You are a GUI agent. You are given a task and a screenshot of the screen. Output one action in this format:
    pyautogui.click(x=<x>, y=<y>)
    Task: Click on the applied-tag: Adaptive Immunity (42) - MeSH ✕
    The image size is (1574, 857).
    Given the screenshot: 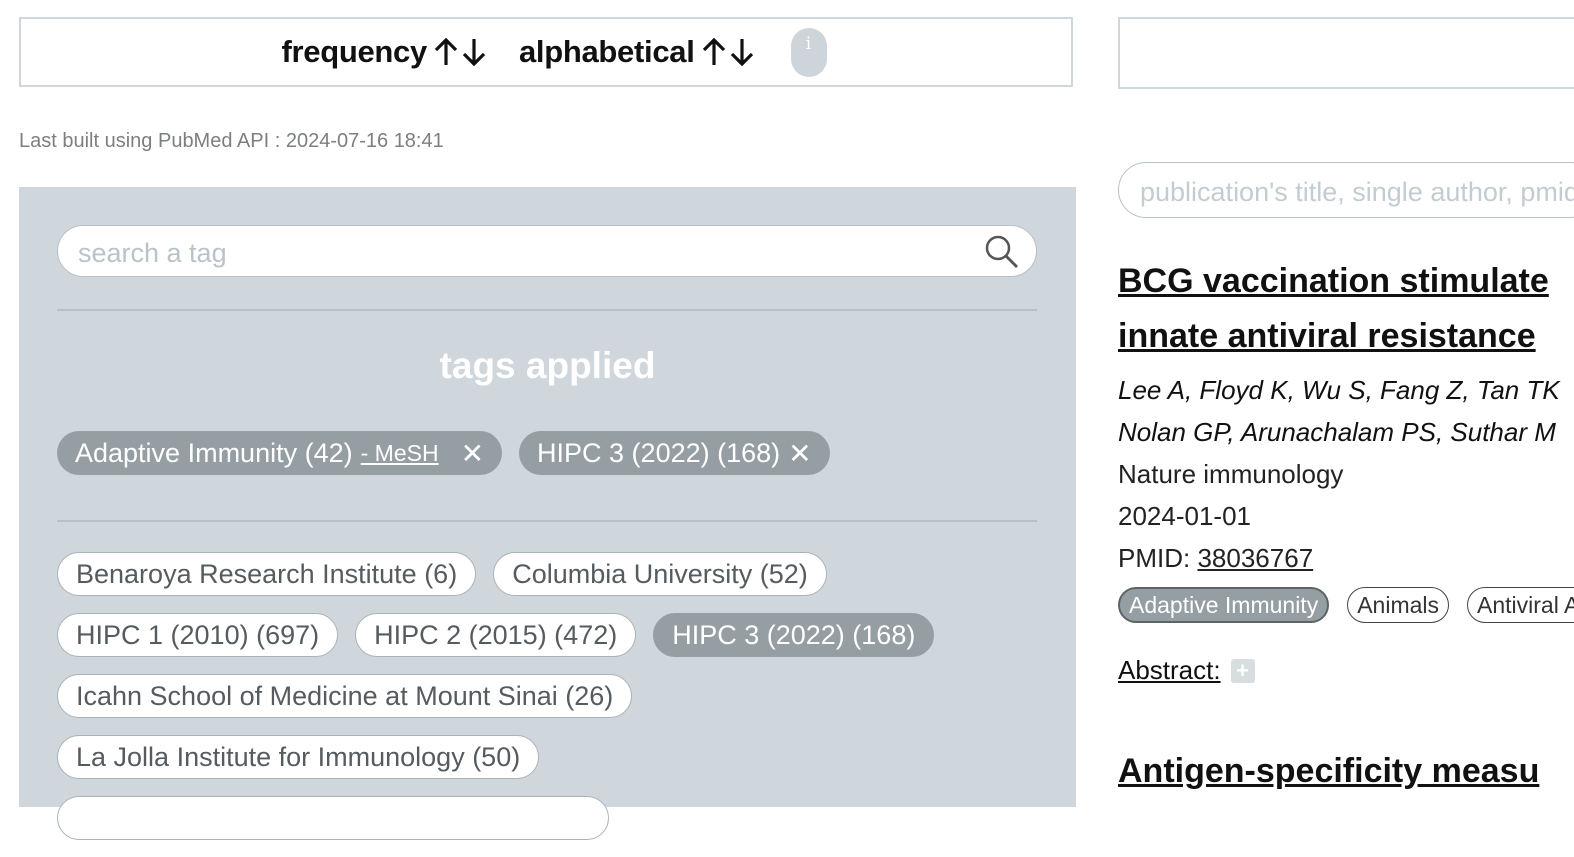 What is the action you would take?
    pyautogui.click(x=280, y=453)
    